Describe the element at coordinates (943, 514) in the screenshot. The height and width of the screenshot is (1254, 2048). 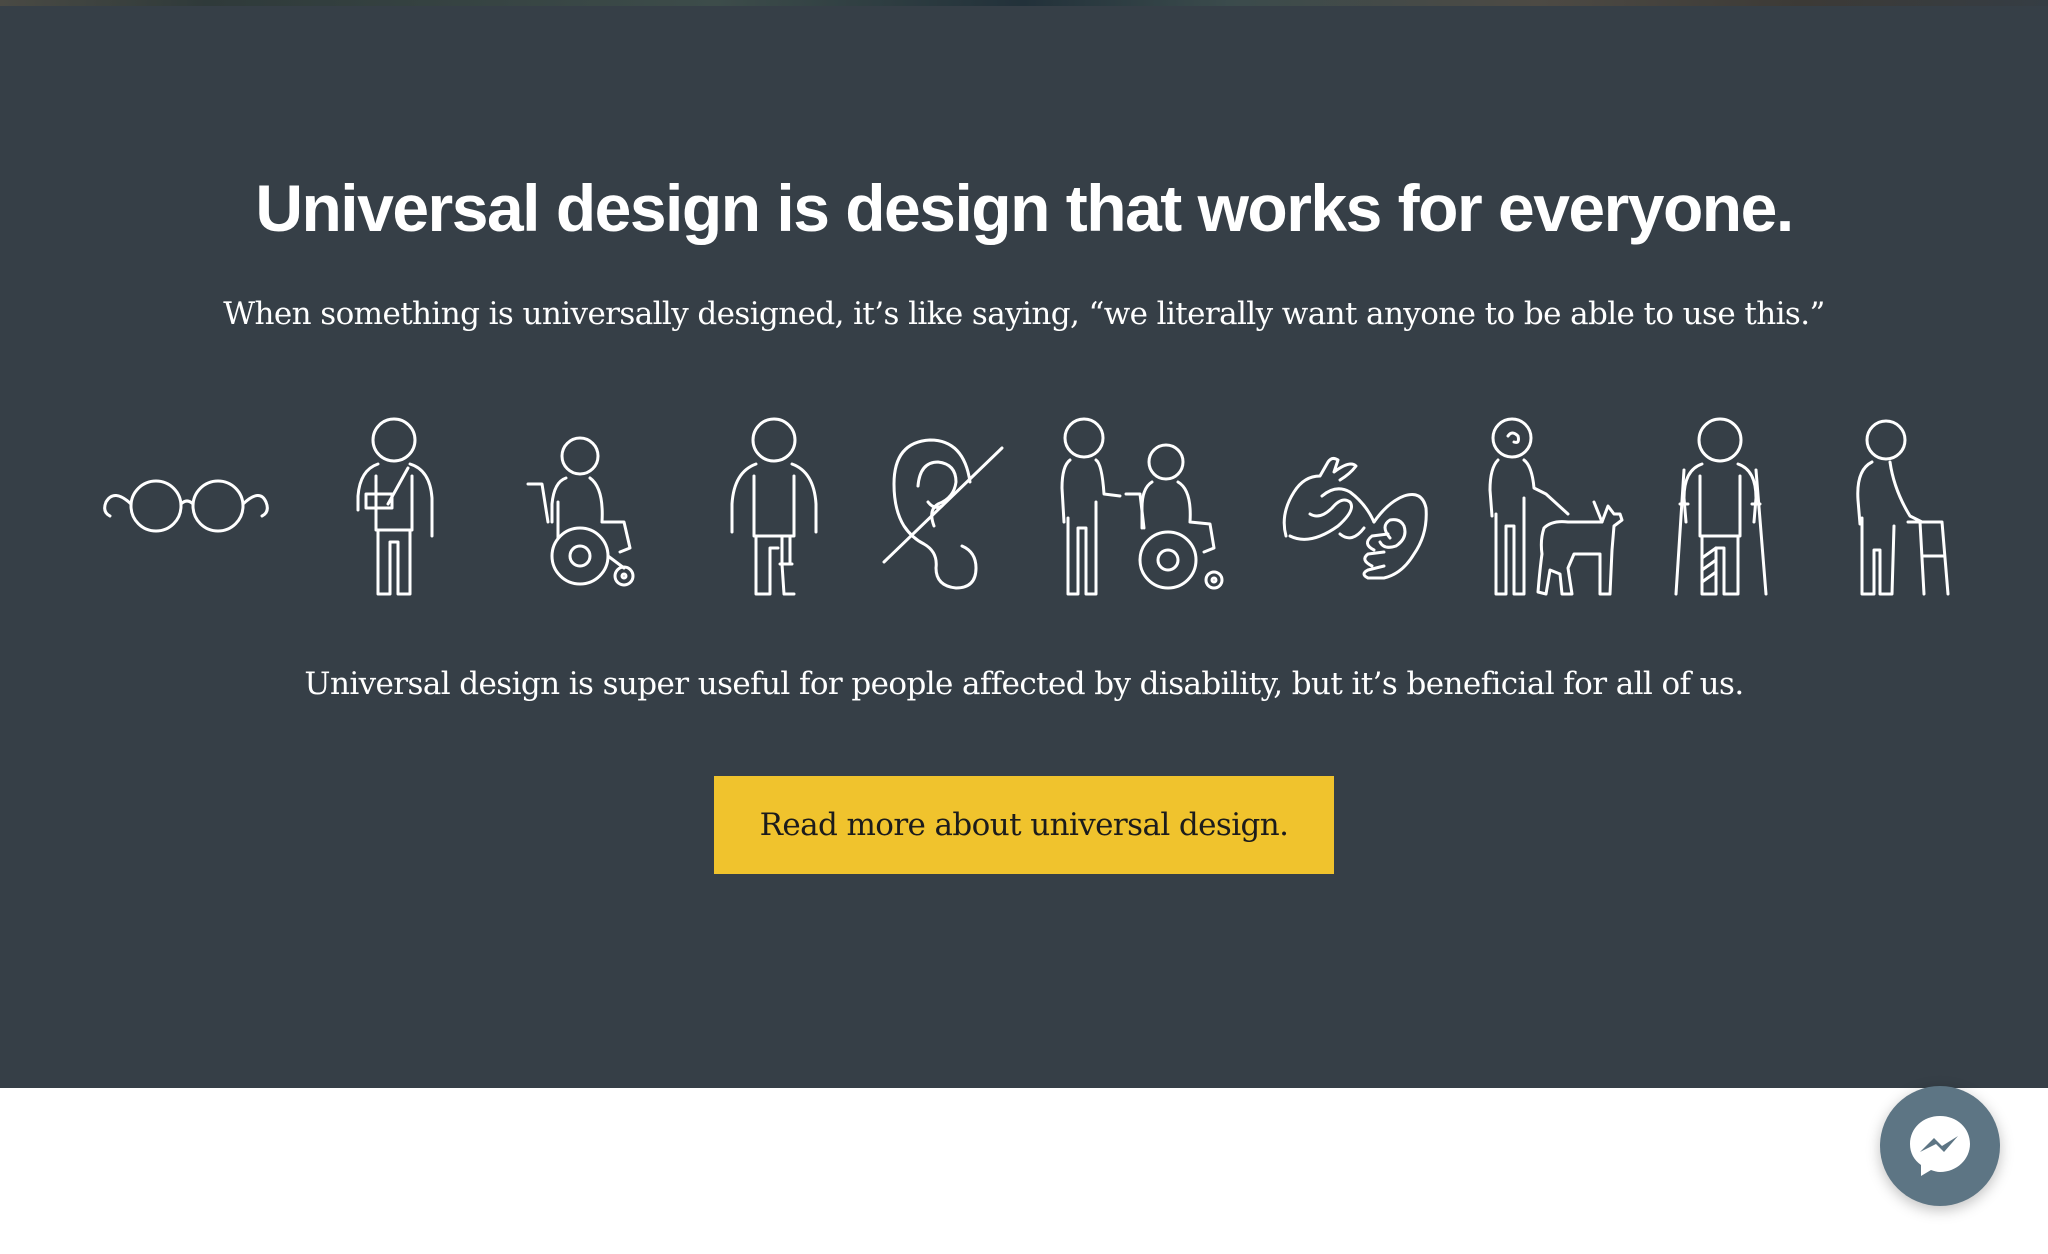
I see `deaf-ear-icon` at that location.